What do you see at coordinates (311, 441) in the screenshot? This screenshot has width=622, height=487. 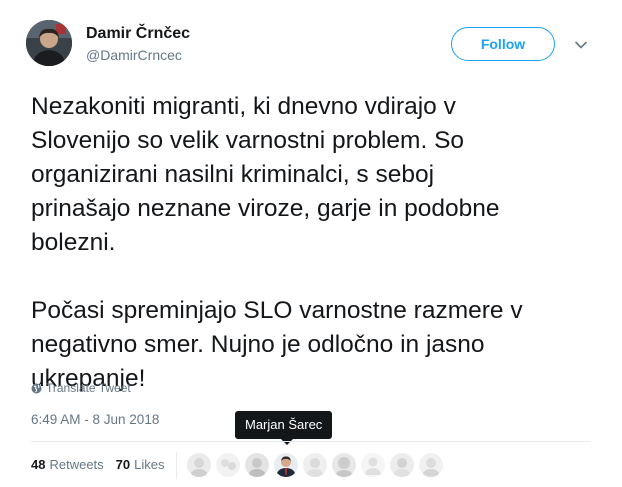 I see `divider` at bounding box center [311, 441].